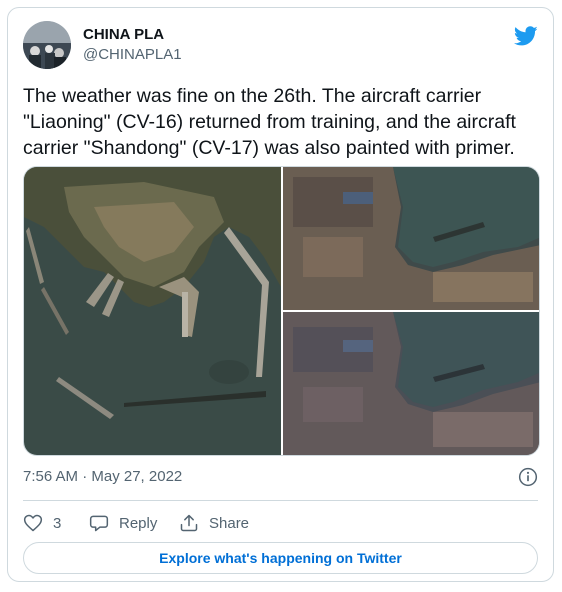  Describe the element at coordinates (33, 523) in the screenshot. I see `heart-icon` at that location.